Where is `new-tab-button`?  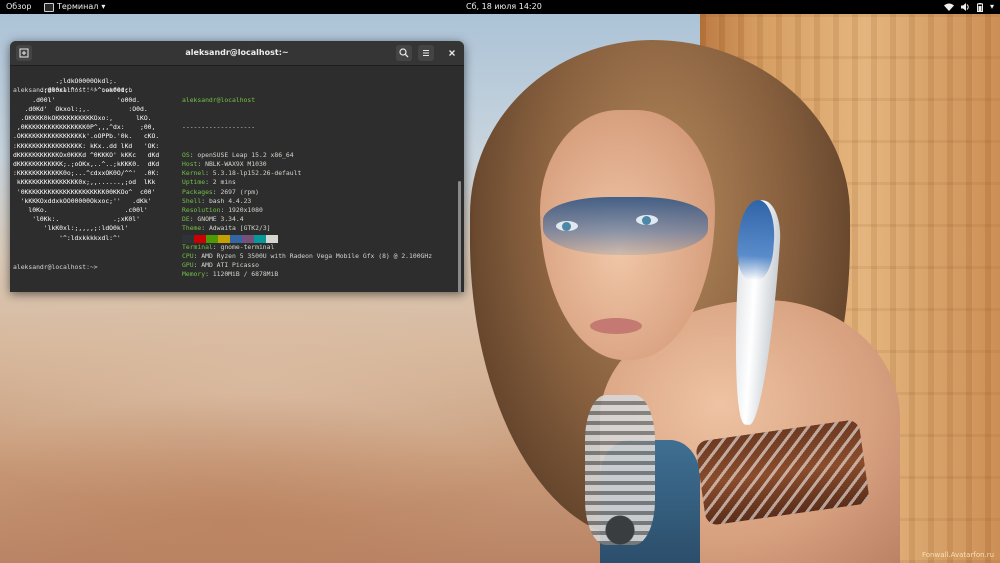 new-tab-button is located at coordinates (24, 53).